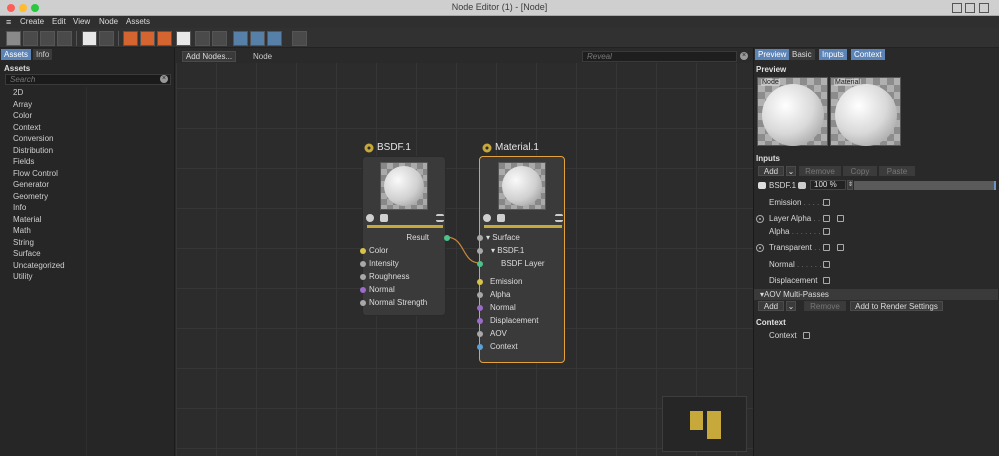 The image size is (999, 456). Describe the element at coordinates (363, 303) in the screenshot. I see `normal-strength-input-port` at that location.